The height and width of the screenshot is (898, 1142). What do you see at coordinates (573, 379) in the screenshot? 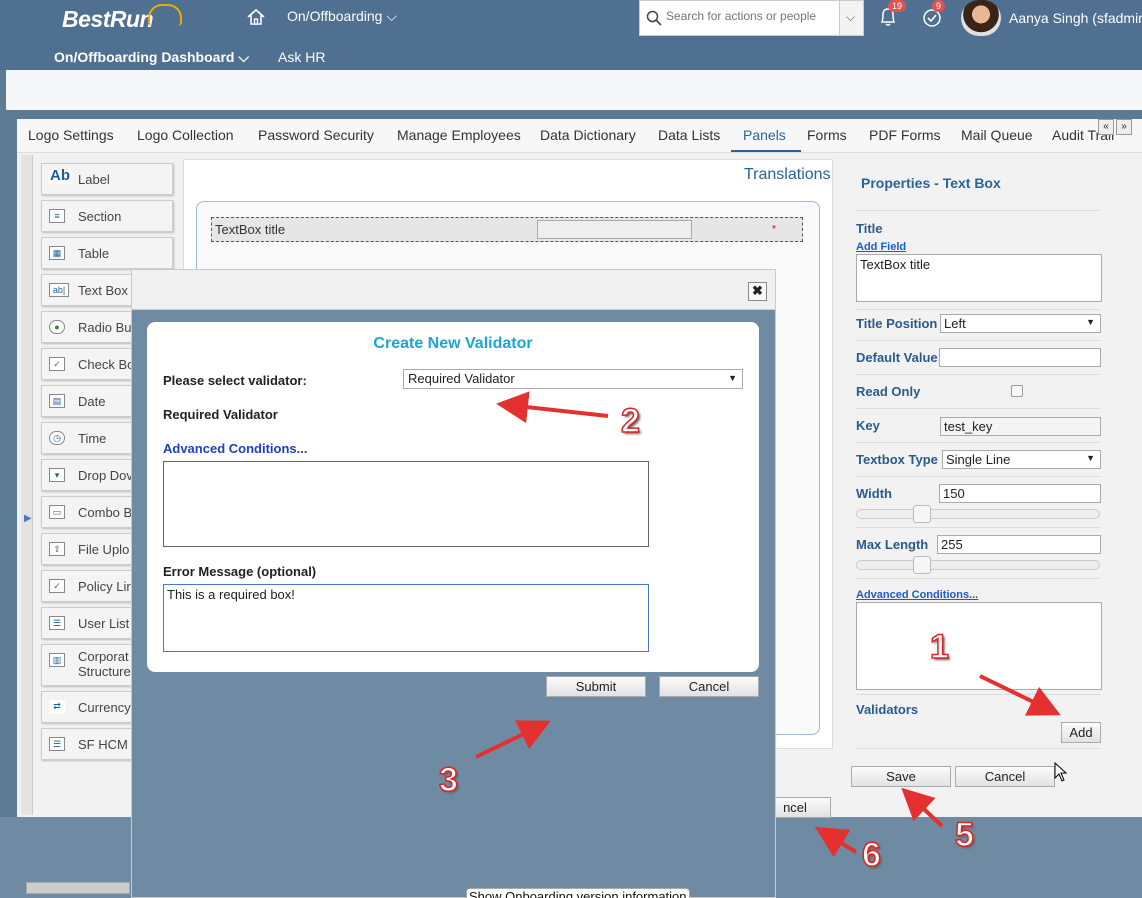
I see `validator-select: Required Validator` at bounding box center [573, 379].